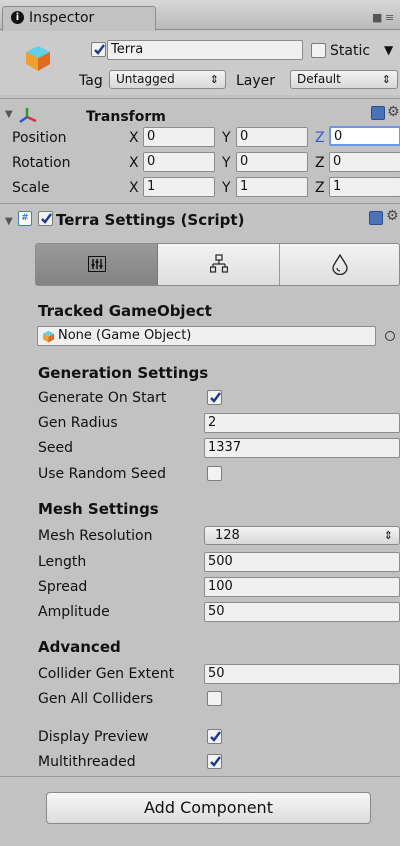 The image size is (400, 846). Describe the element at coordinates (206, 336) in the screenshot. I see `tracked-object-field: None (Game Object)` at that location.